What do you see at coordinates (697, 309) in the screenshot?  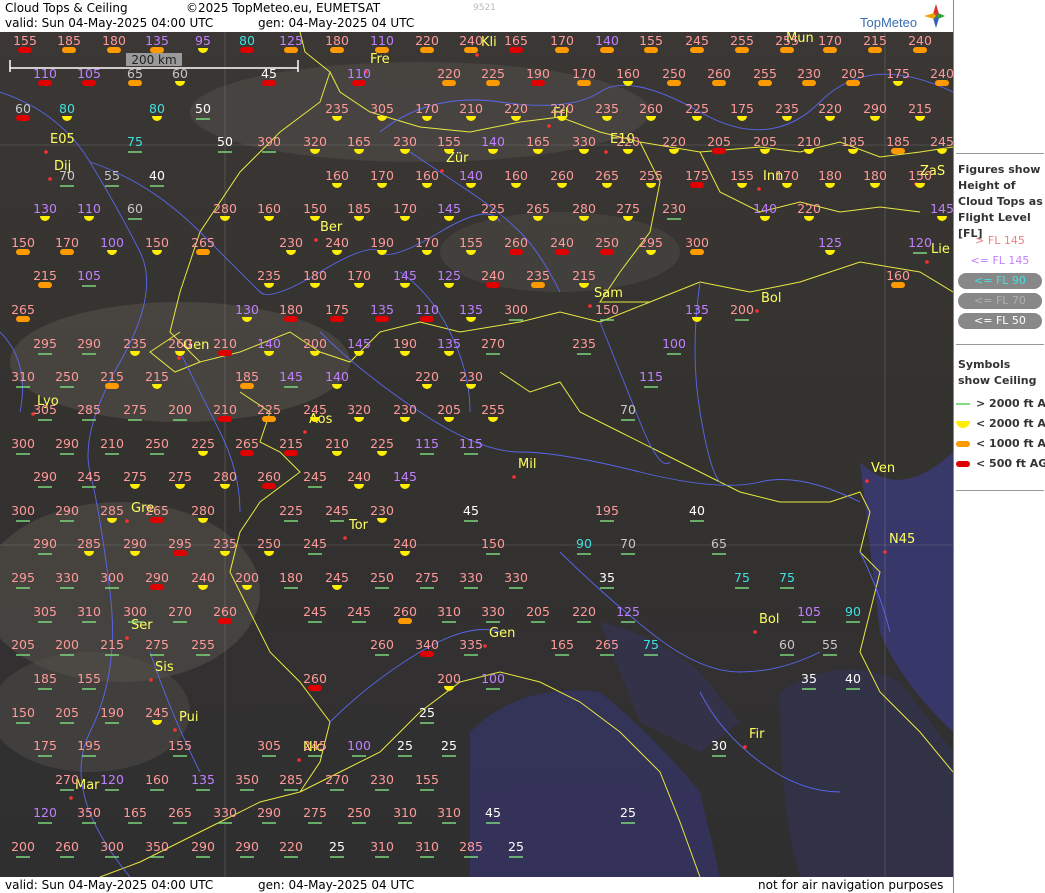 I see `flight-level-value: 135` at bounding box center [697, 309].